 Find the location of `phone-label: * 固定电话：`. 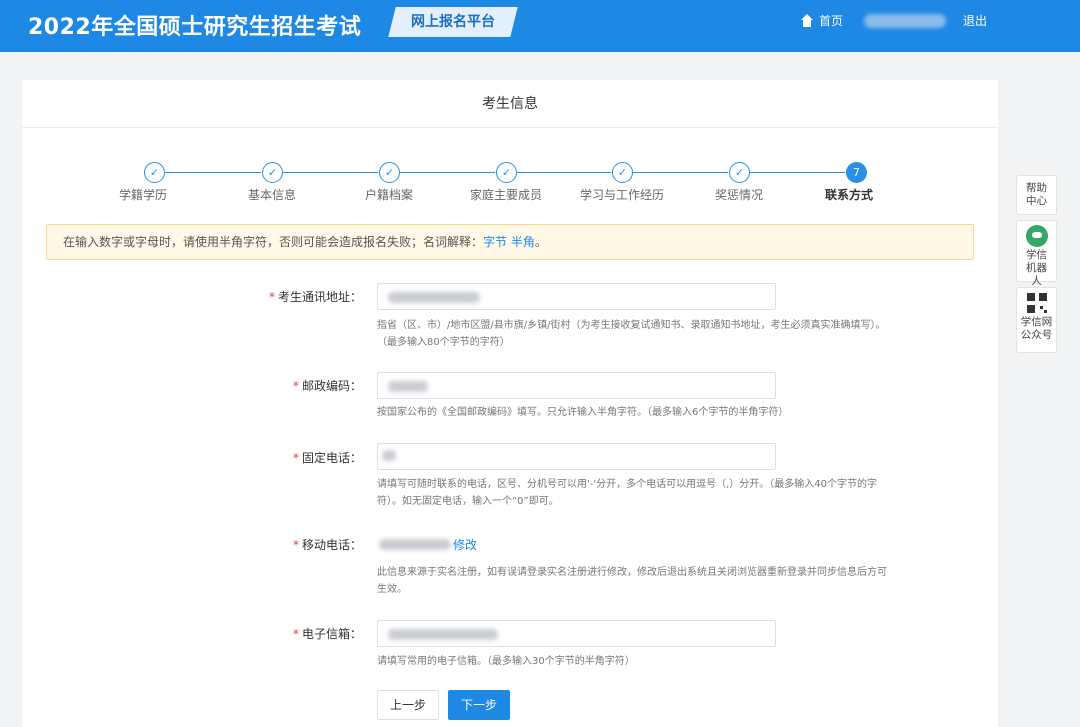

phone-label: * 固定电话： is located at coordinates (192, 457).